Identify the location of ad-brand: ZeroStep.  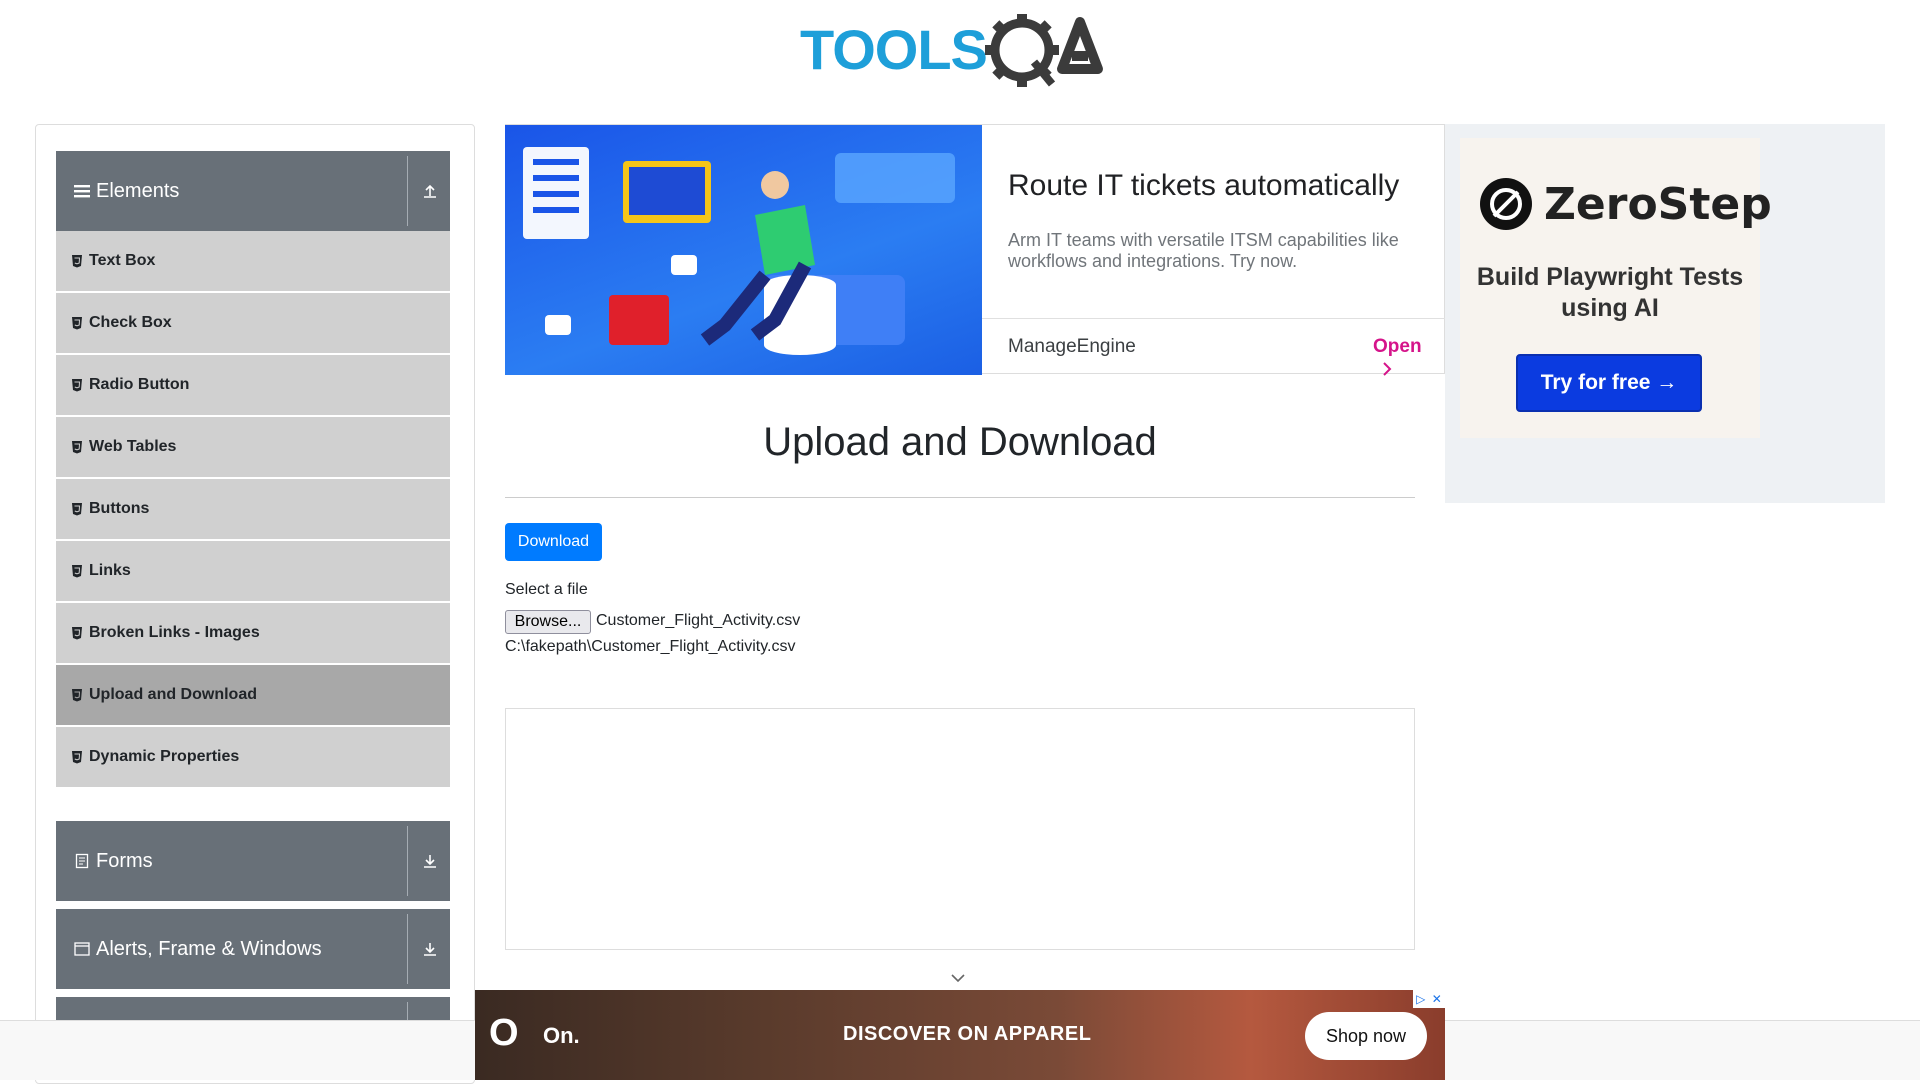
(1658, 204).